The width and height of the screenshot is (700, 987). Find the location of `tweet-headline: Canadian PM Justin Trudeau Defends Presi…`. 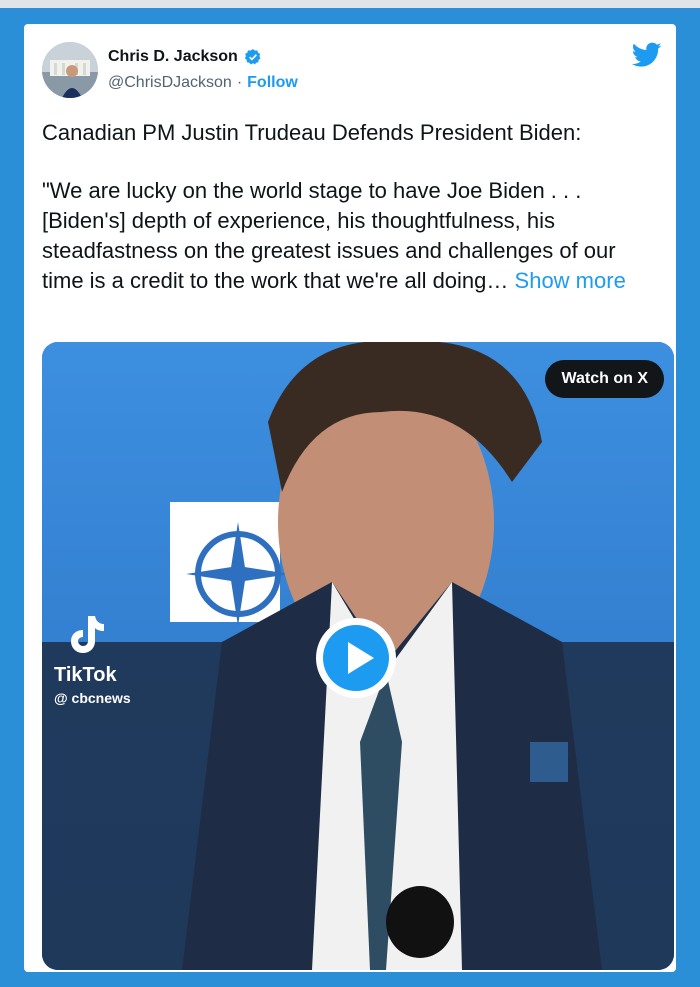

tweet-headline: Canadian PM Justin Trudeau Defends Presi… is located at coordinates (312, 132).